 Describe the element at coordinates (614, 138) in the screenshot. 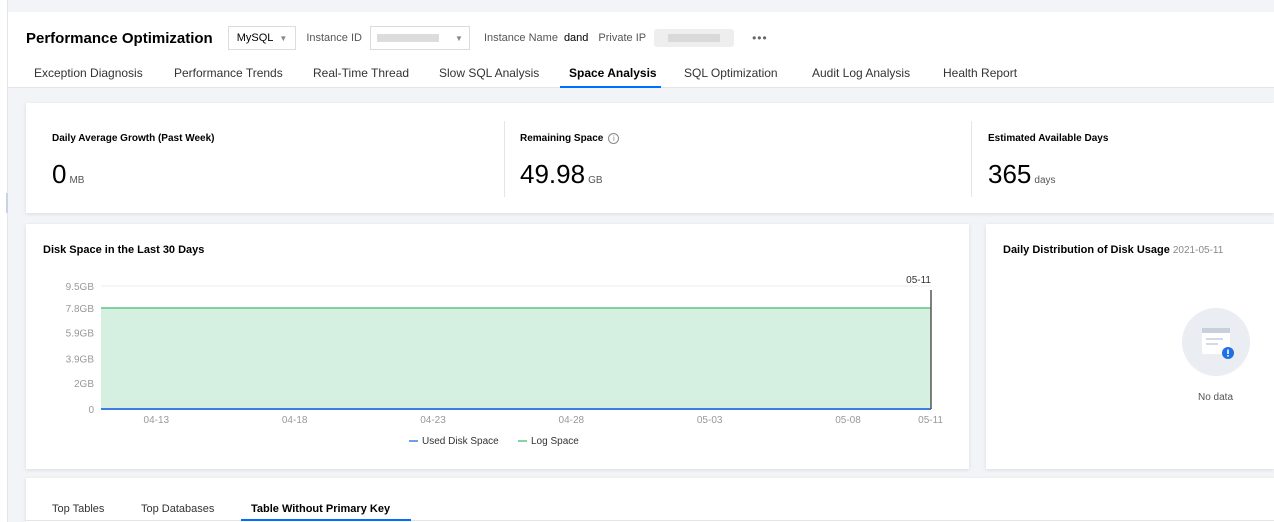

I see `info-circle-icon: i` at that location.